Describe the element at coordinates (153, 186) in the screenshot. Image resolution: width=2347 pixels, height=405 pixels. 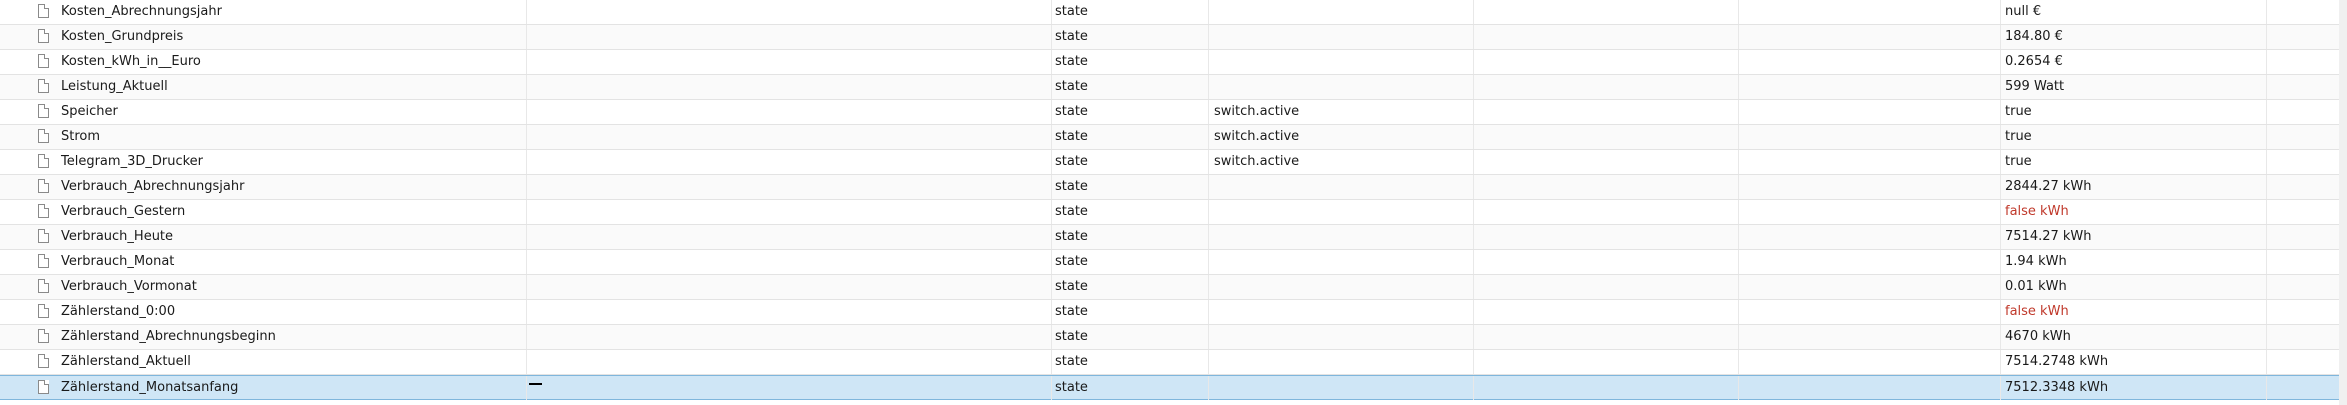
I see `object-name: Verbrauch_Abrechnungsjahr` at that location.